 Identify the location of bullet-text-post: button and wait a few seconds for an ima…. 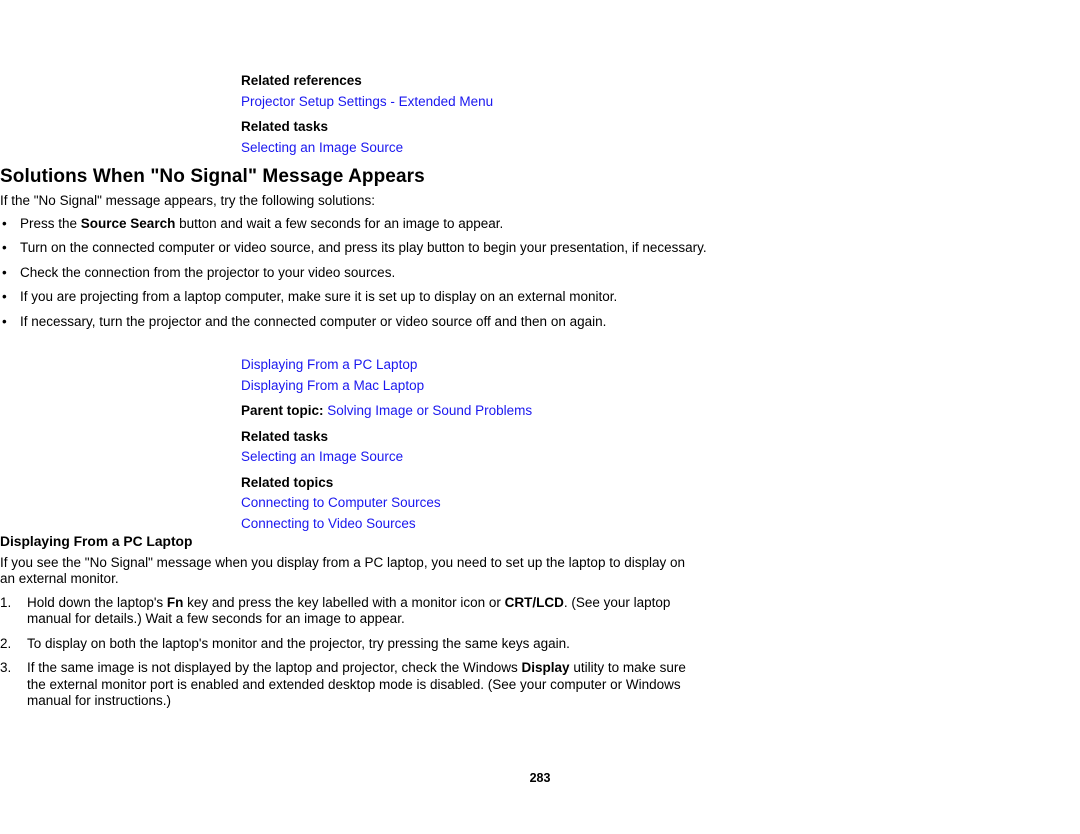
(339, 223).